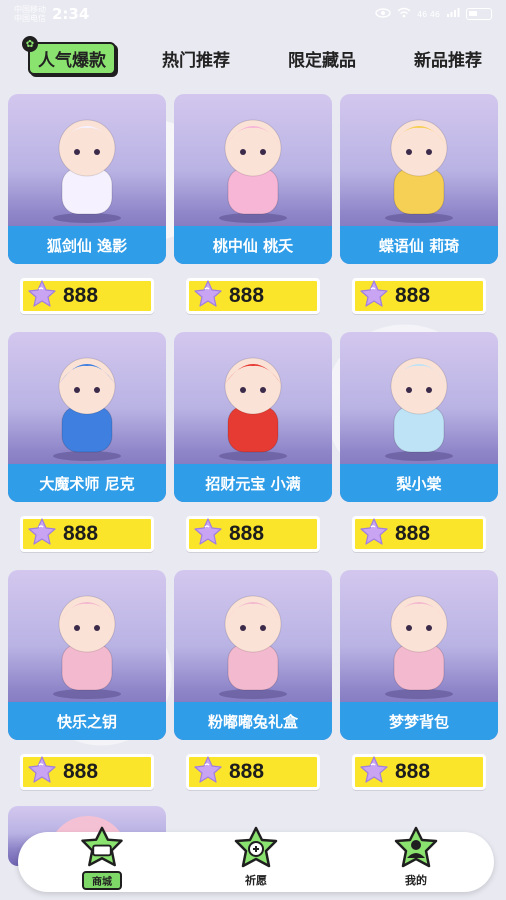 The width and height of the screenshot is (506, 900). I want to click on category-tabs: ✿ 人气爆款 热门推荐 限定藏品 新品推荐, so click(253, 57).